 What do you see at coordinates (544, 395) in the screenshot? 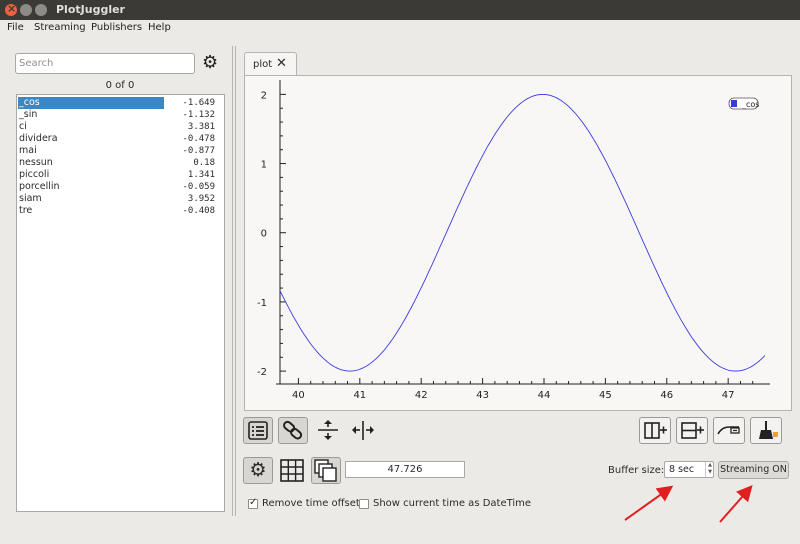
I see `x-tick-label: 44` at bounding box center [544, 395].